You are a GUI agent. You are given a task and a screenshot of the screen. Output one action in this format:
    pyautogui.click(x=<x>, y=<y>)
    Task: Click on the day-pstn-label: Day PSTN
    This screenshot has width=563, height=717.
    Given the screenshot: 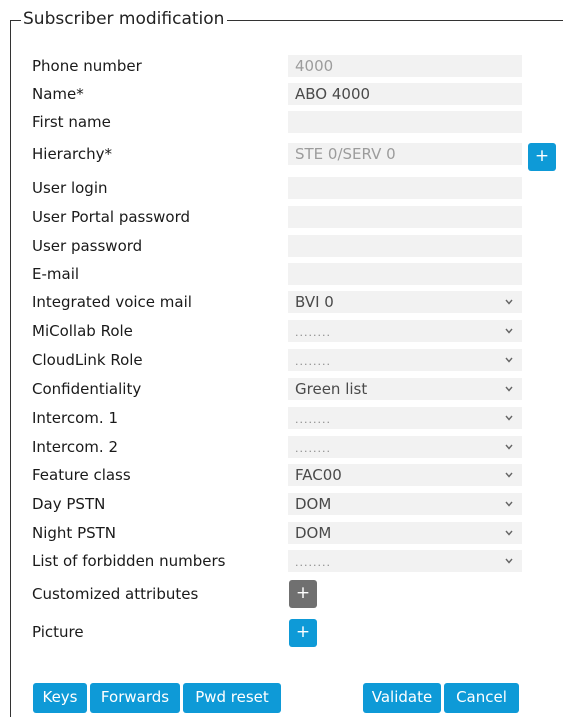 What is the action you would take?
    pyautogui.click(x=69, y=504)
    